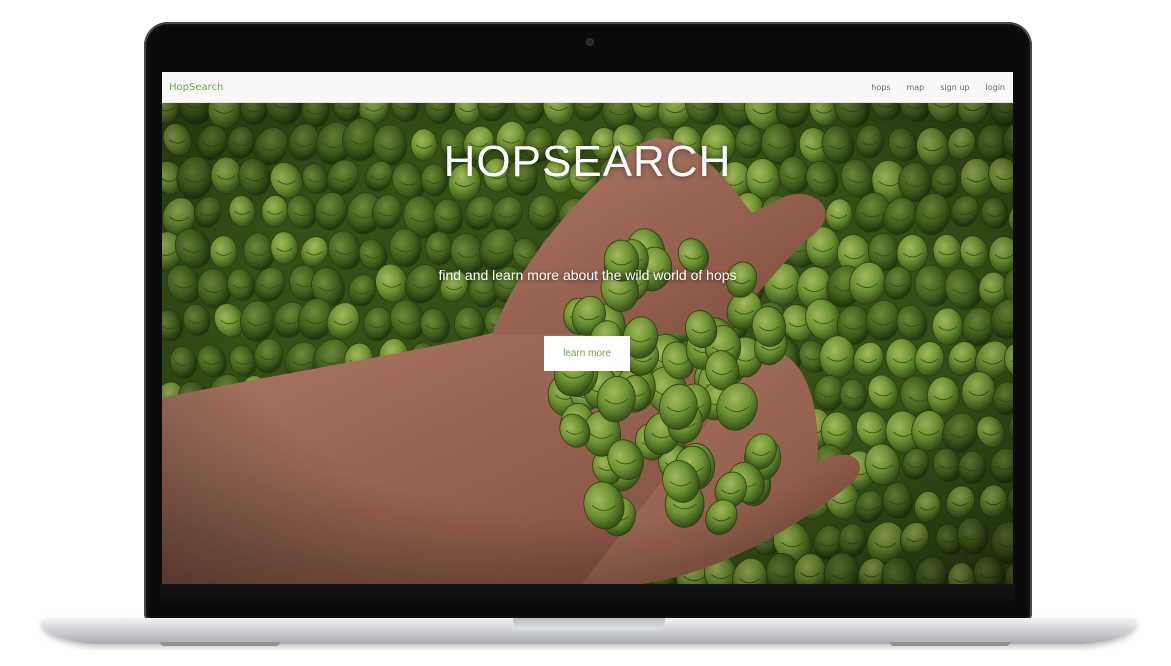 The image size is (1171, 666). What do you see at coordinates (587, 161) in the screenshot?
I see `hero-title: HOPSEARCH` at bounding box center [587, 161].